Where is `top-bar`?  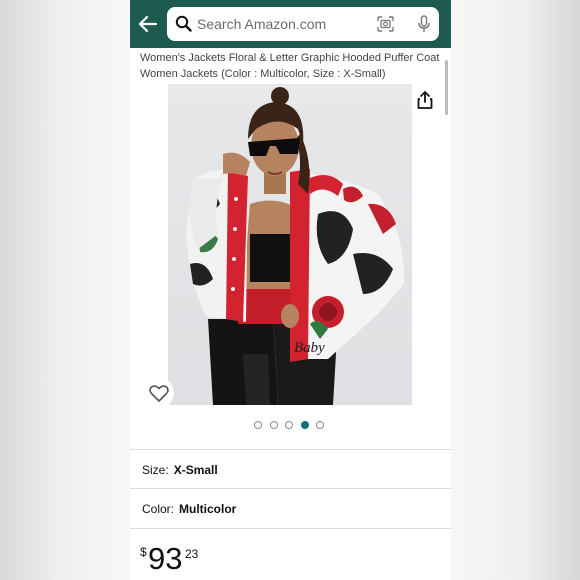 top-bar is located at coordinates (290, 24).